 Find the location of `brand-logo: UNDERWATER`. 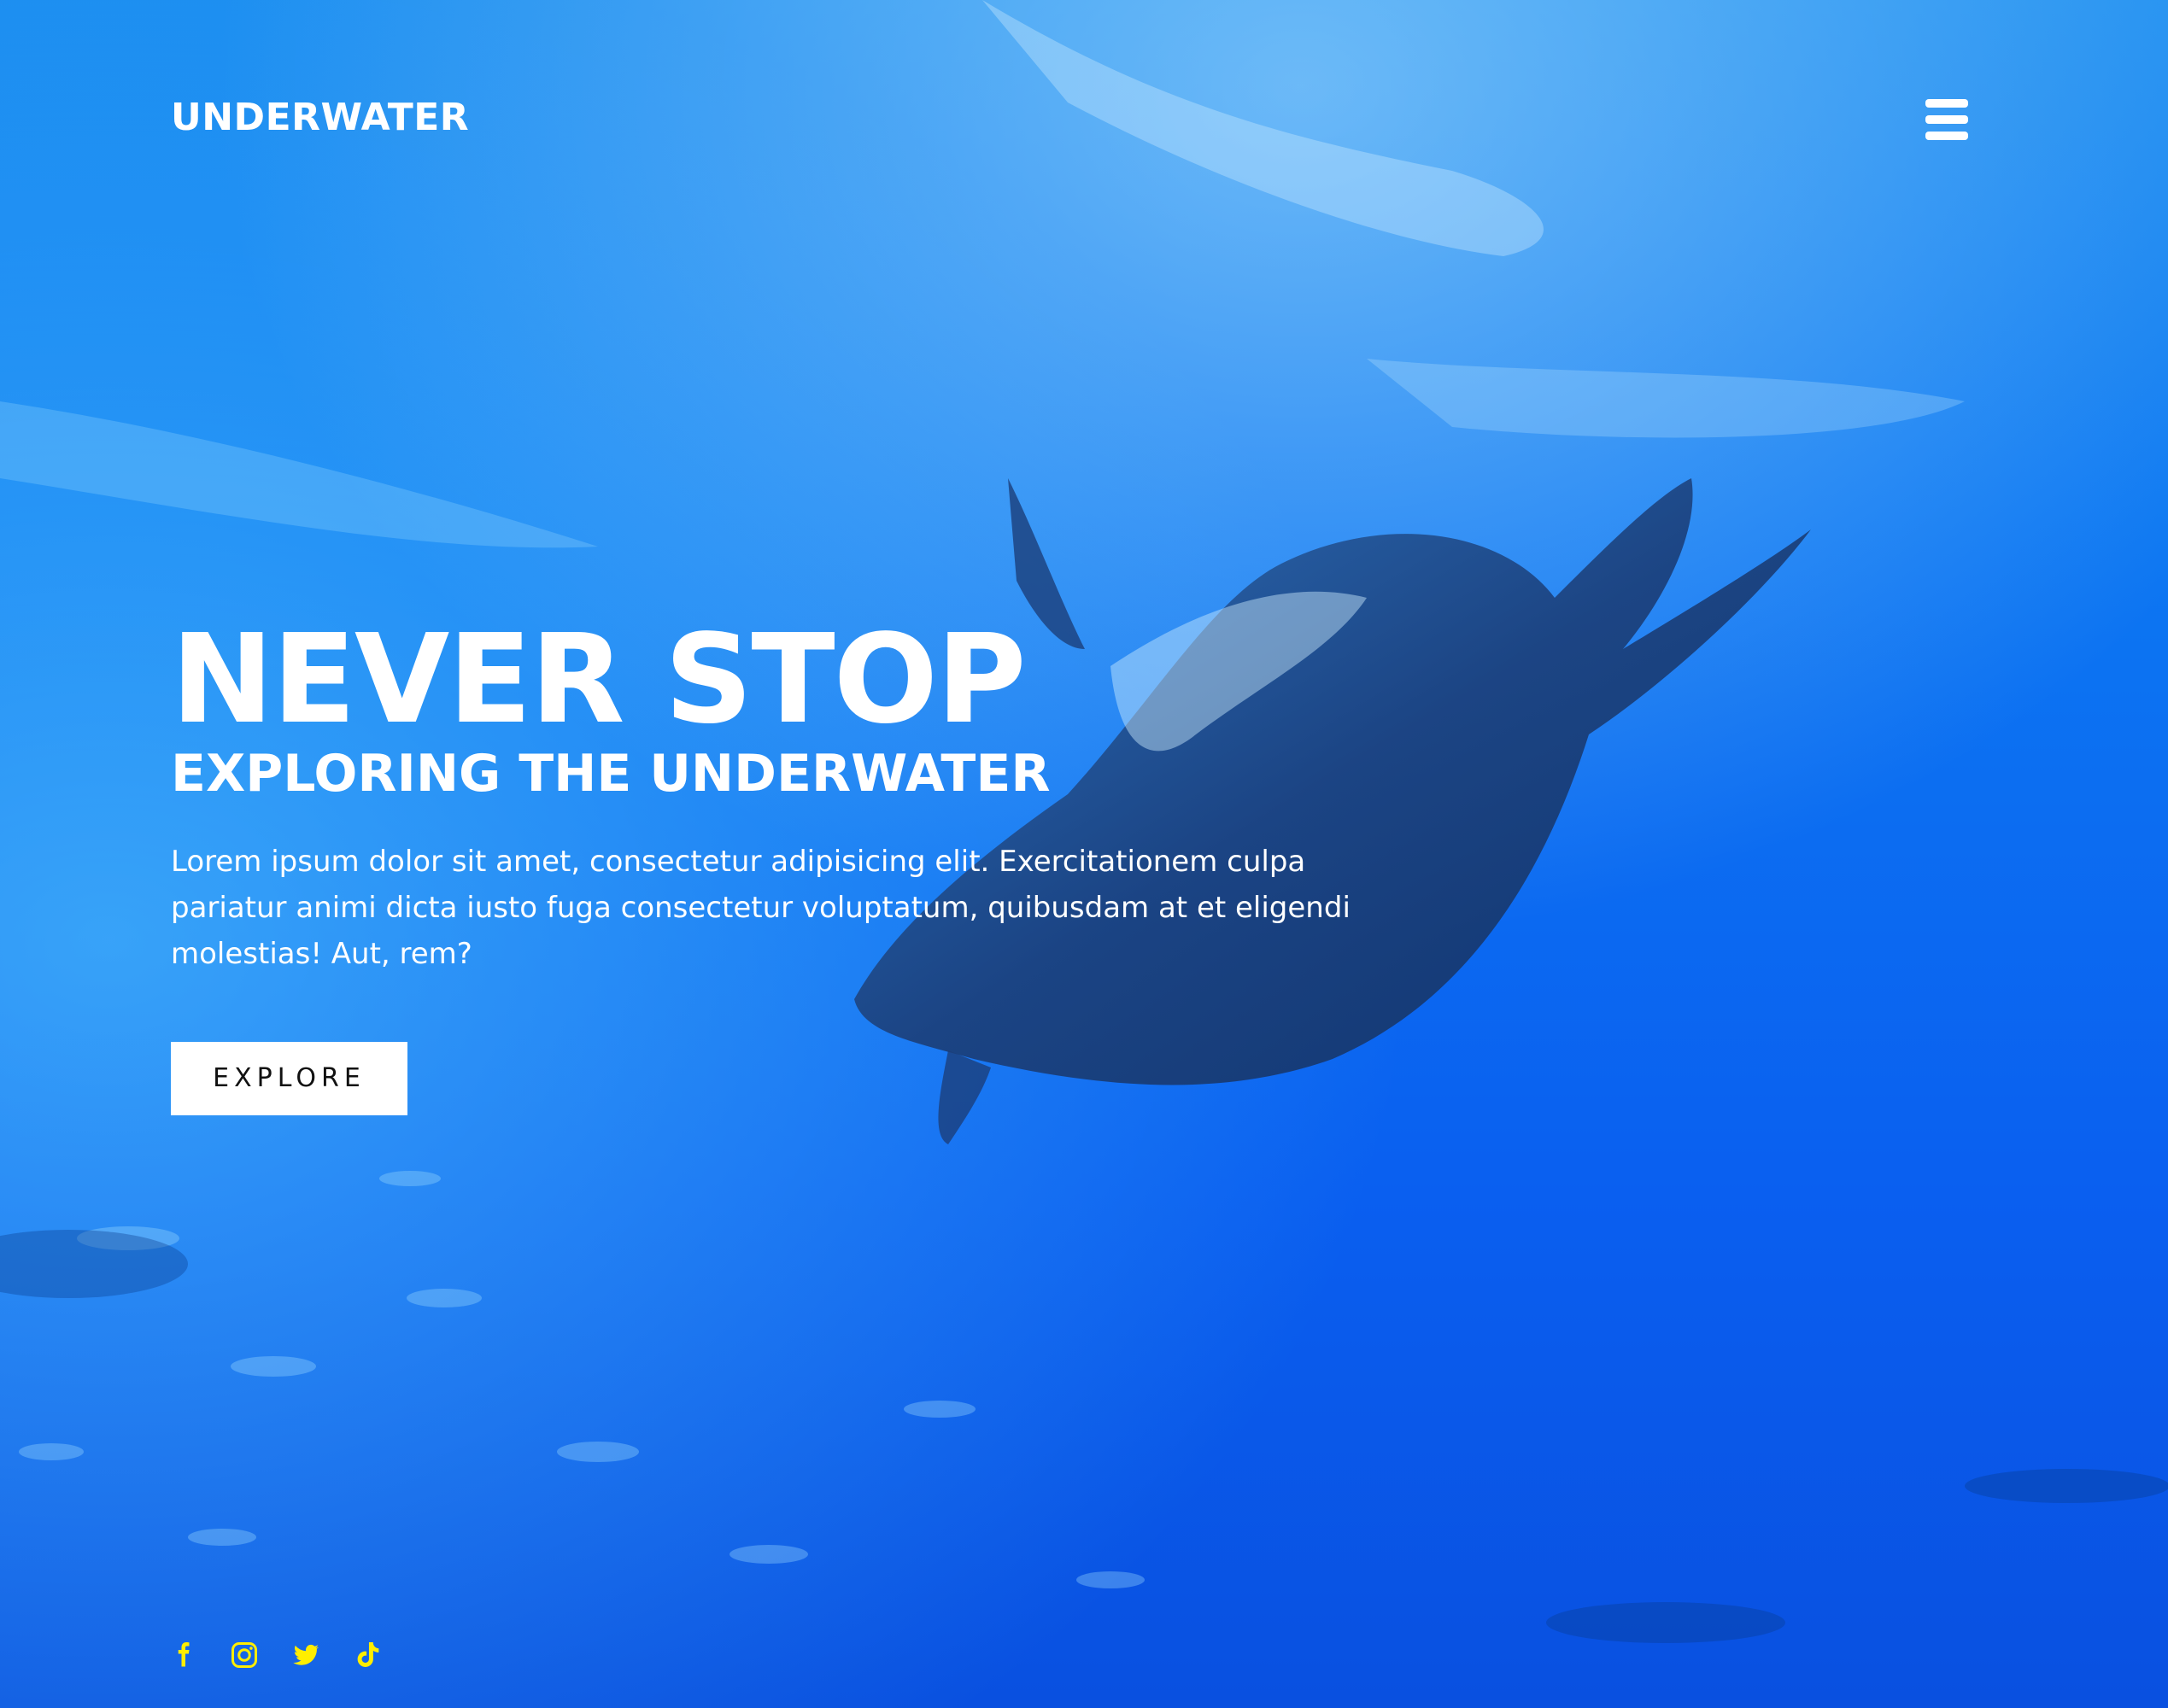

brand-logo: UNDERWATER is located at coordinates (320, 117).